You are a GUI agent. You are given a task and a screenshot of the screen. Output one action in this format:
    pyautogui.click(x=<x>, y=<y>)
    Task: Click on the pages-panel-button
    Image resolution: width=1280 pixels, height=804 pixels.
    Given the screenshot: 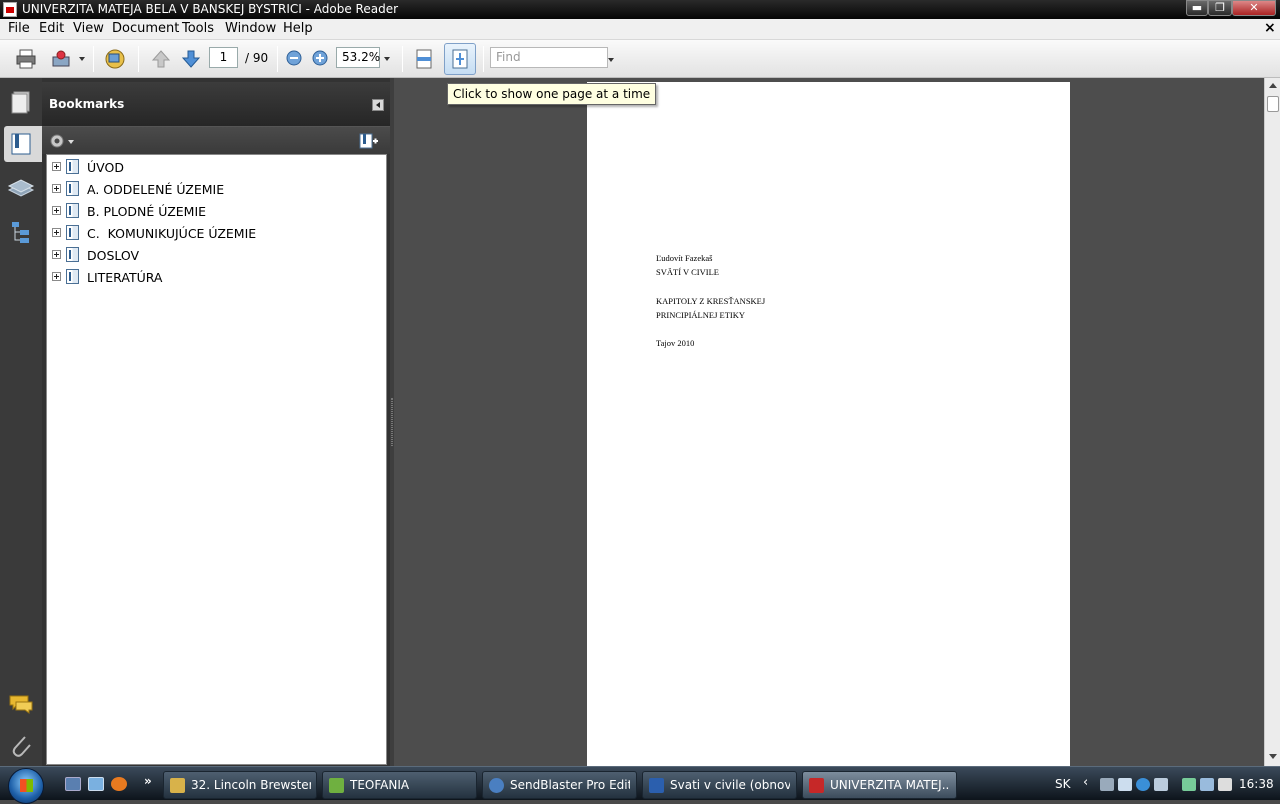 What is the action you would take?
    pyautogui.click(x=21, y=102)
    